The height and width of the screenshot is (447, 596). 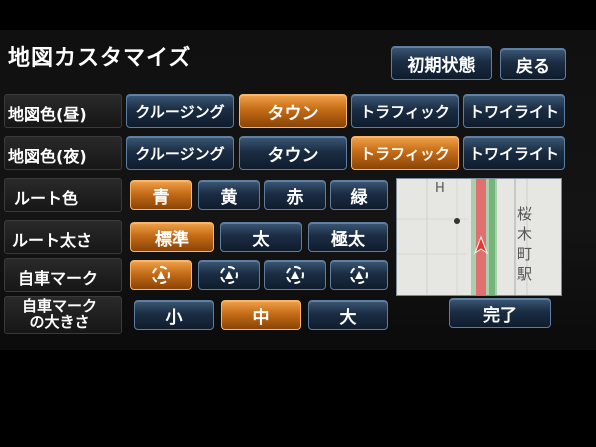 I want to click on car-mark-size-label: 自車マーク の大きさ, so click(x=59, y=314).